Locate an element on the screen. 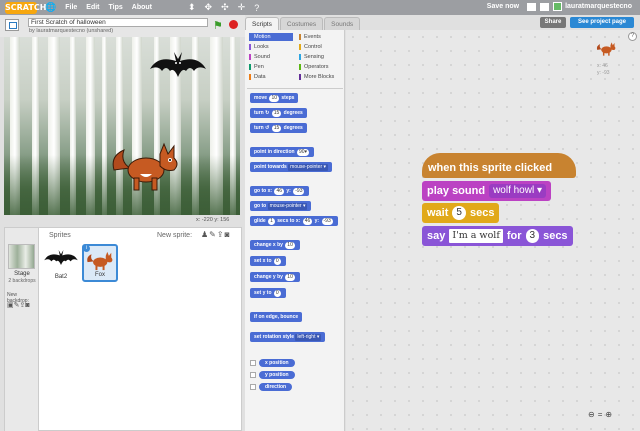 This screenshot has height=431, width=640. category-sound: Sound is located at coordinates (271, 57).